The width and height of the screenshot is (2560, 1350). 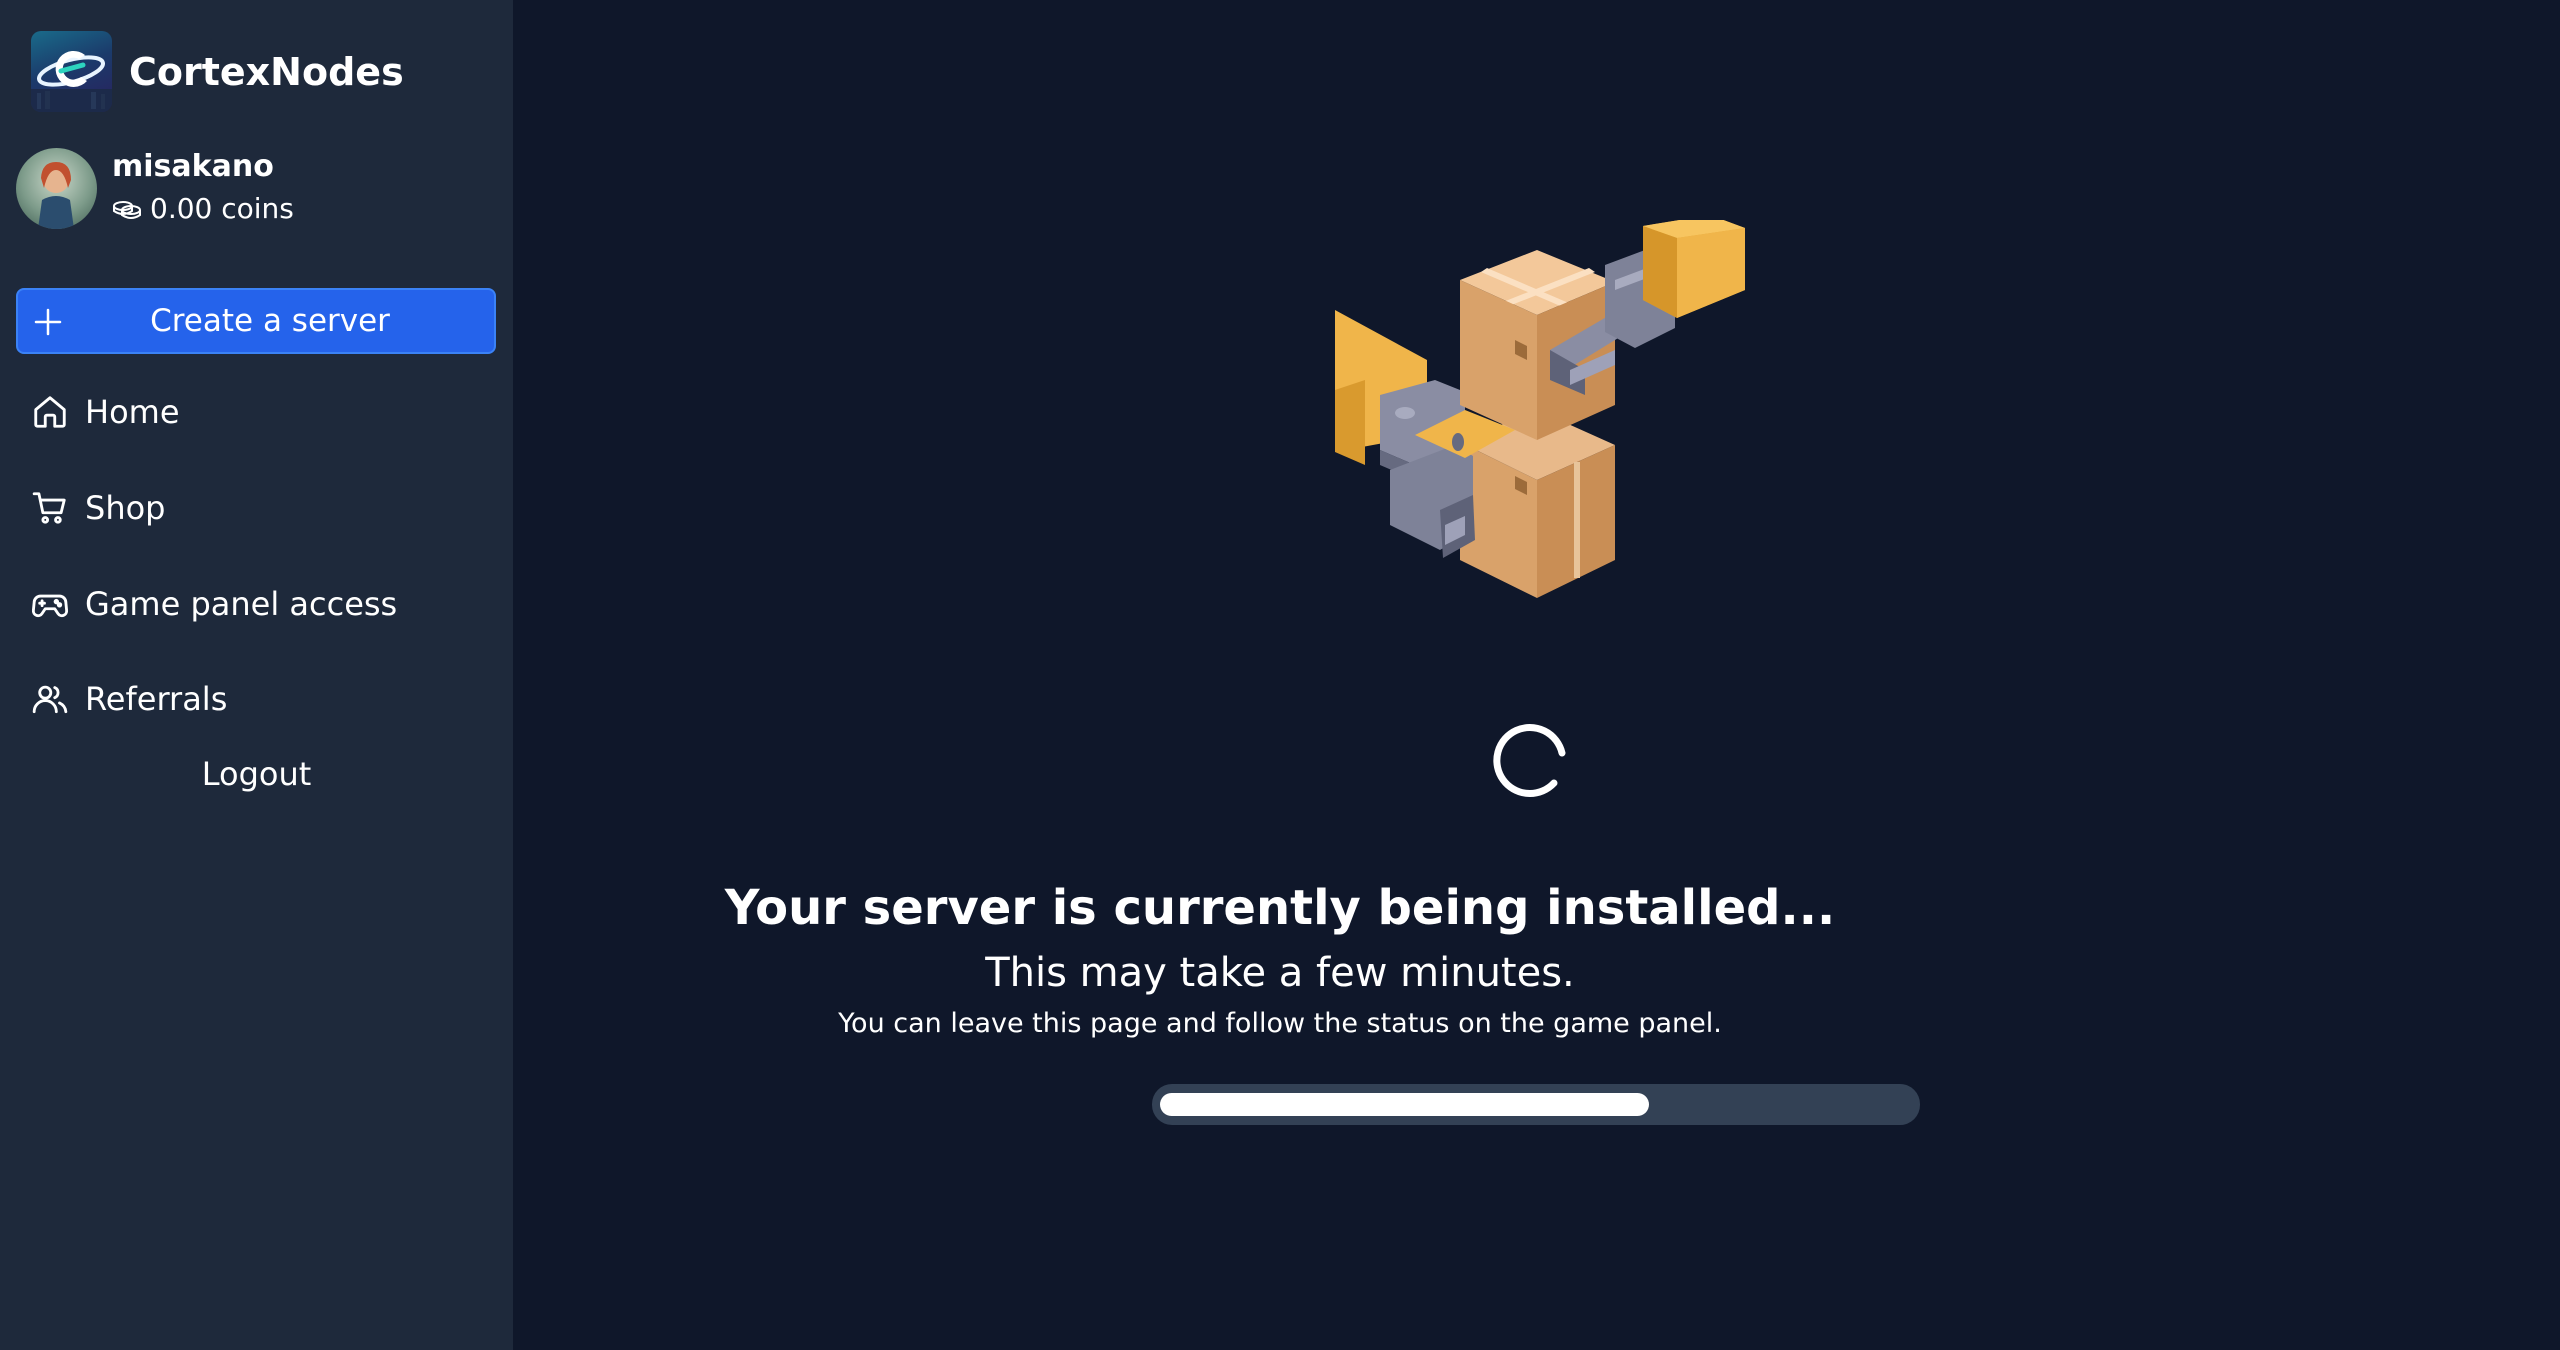 What do you see at coordinates (50, 606) in the screenshot?
I see `gamepad-icon` at bounding box center [50, 606].